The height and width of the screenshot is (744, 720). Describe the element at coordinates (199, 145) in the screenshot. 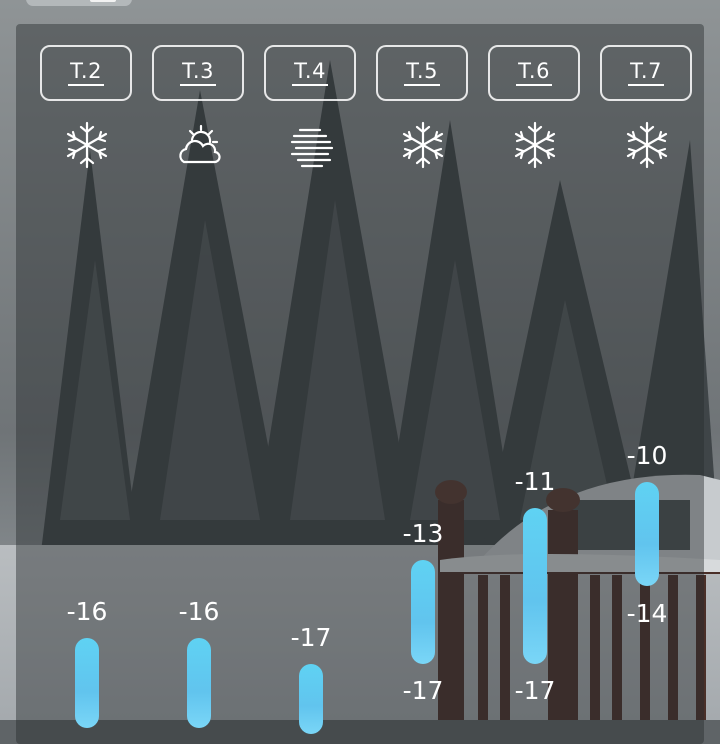

I see `partly-sunny-cloud-icon` at that location.